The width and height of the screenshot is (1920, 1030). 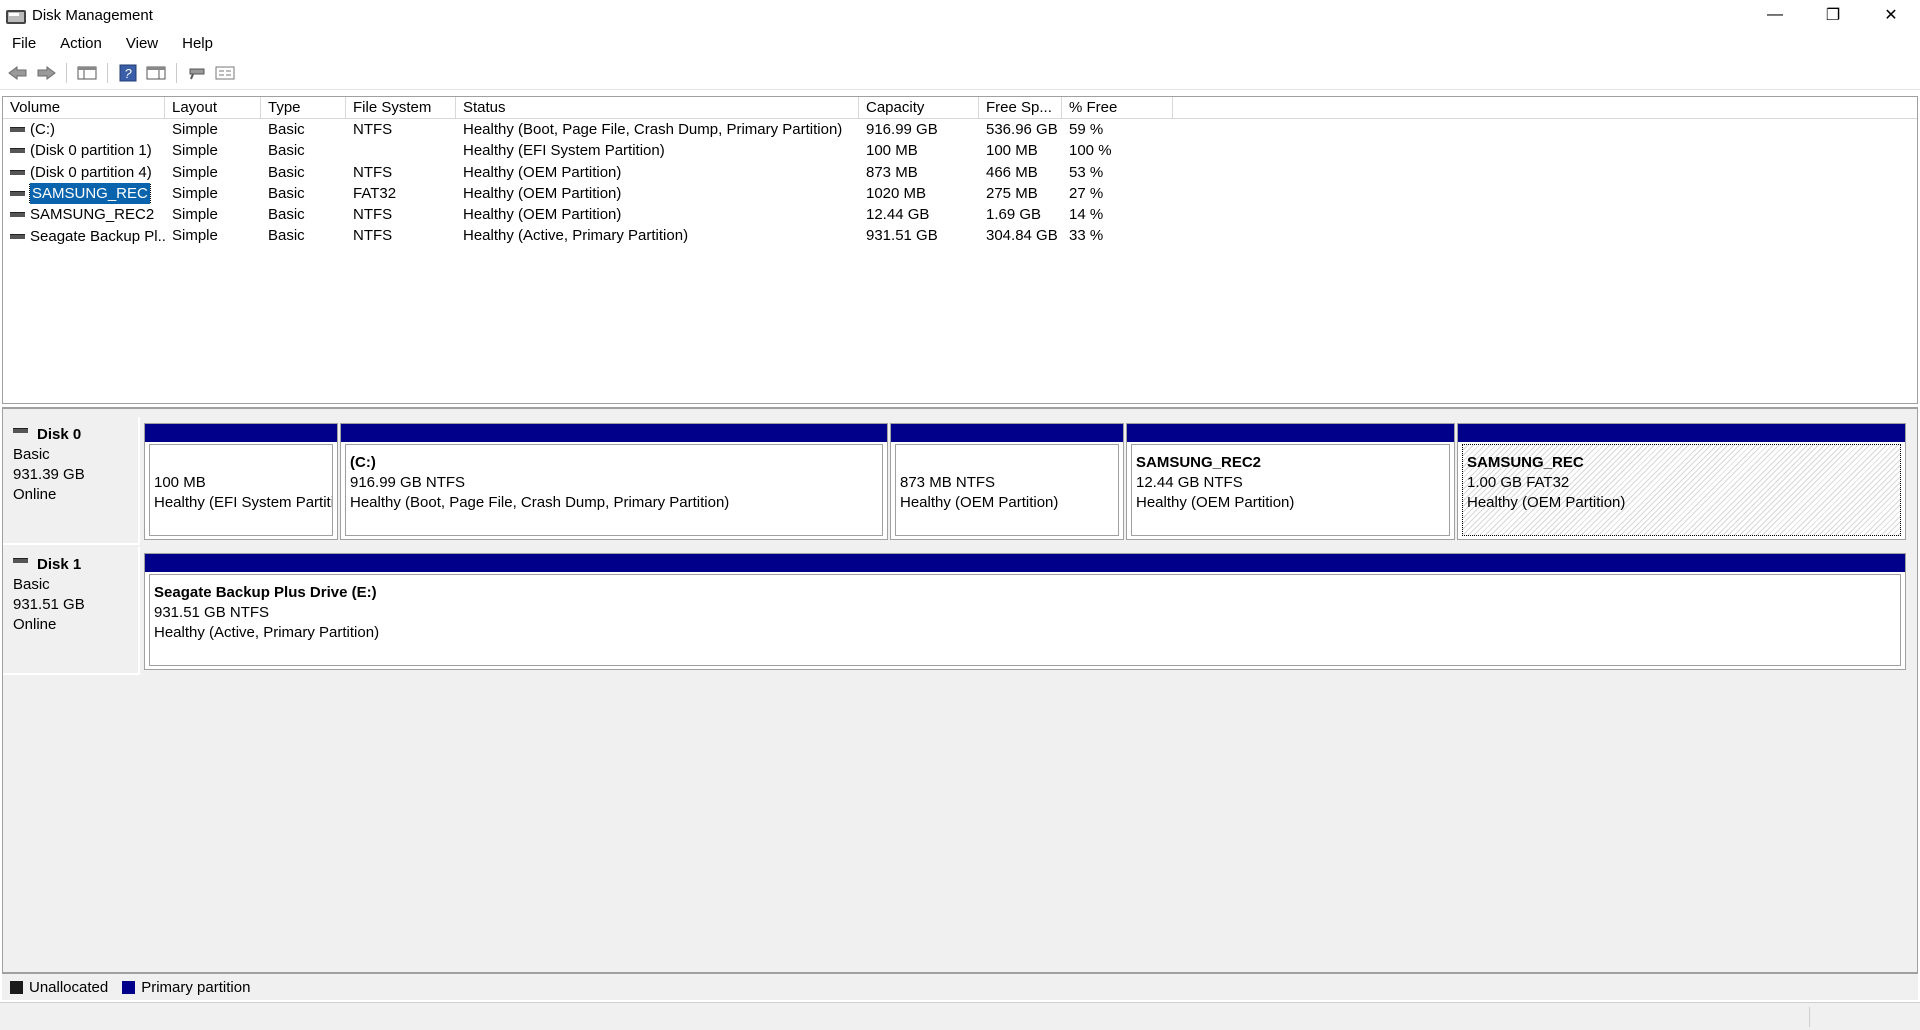 What do you see at coordinates (265, 592) in the screenshot?
I see `partition-name: Seagate Backup Plus Drive (E:)` at bounding box center [265, 592].